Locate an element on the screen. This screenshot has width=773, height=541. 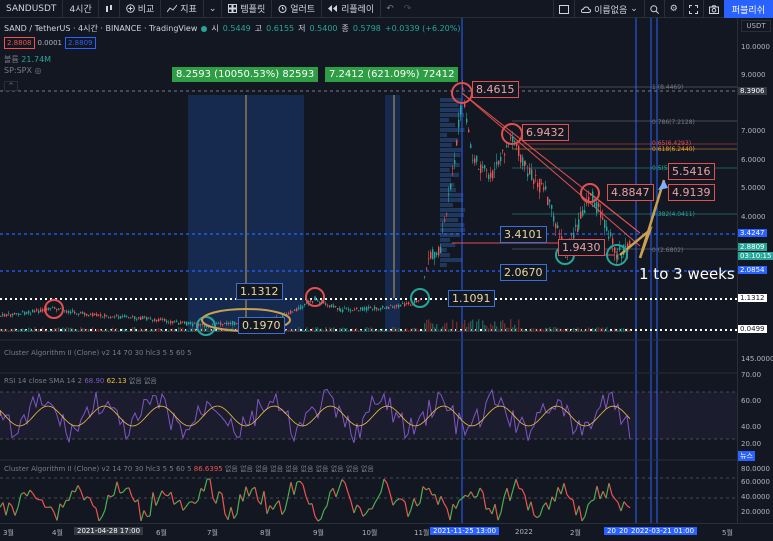
layout-button is located at coordinates (563, 9).